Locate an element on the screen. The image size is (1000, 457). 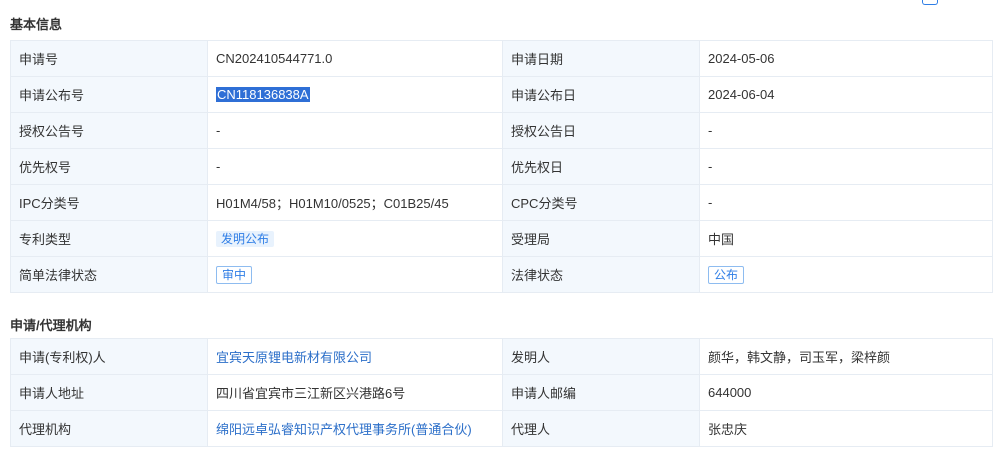
value-grant-date: - is located at coordinates (846, 130).